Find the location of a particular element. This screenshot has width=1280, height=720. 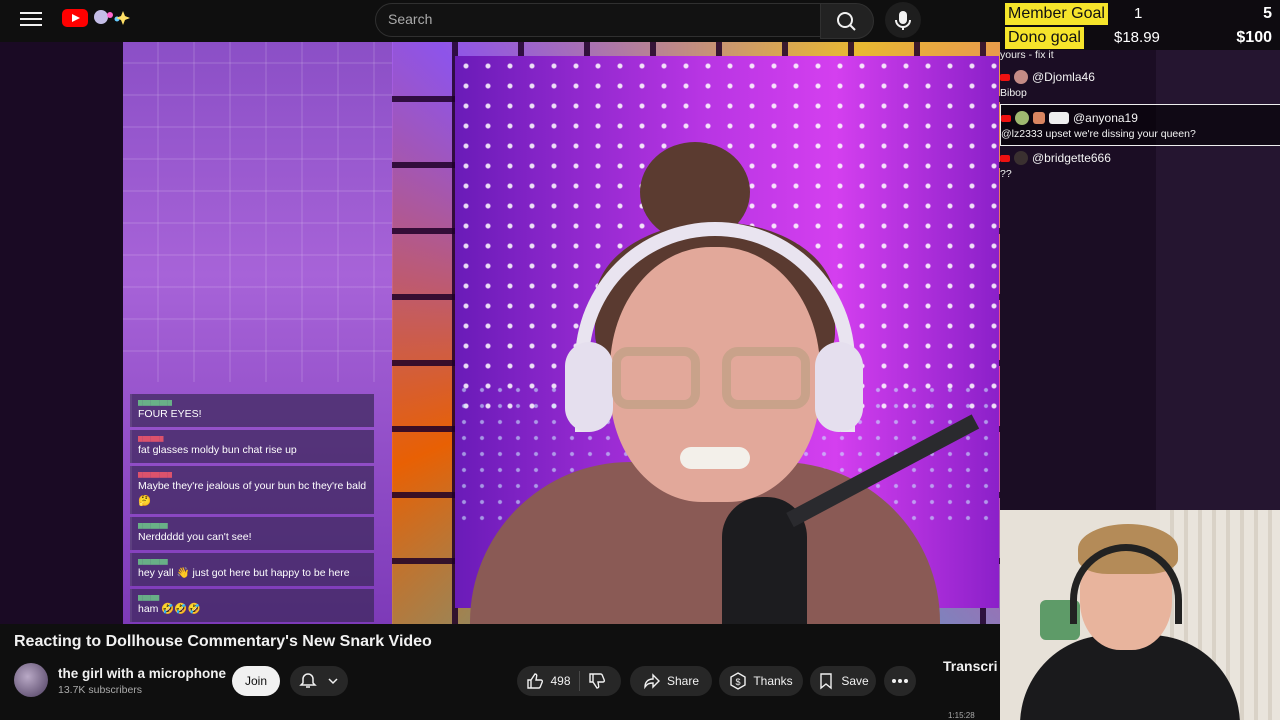

channel-name: the girl with a microphone is located at coordinates (142, 673).